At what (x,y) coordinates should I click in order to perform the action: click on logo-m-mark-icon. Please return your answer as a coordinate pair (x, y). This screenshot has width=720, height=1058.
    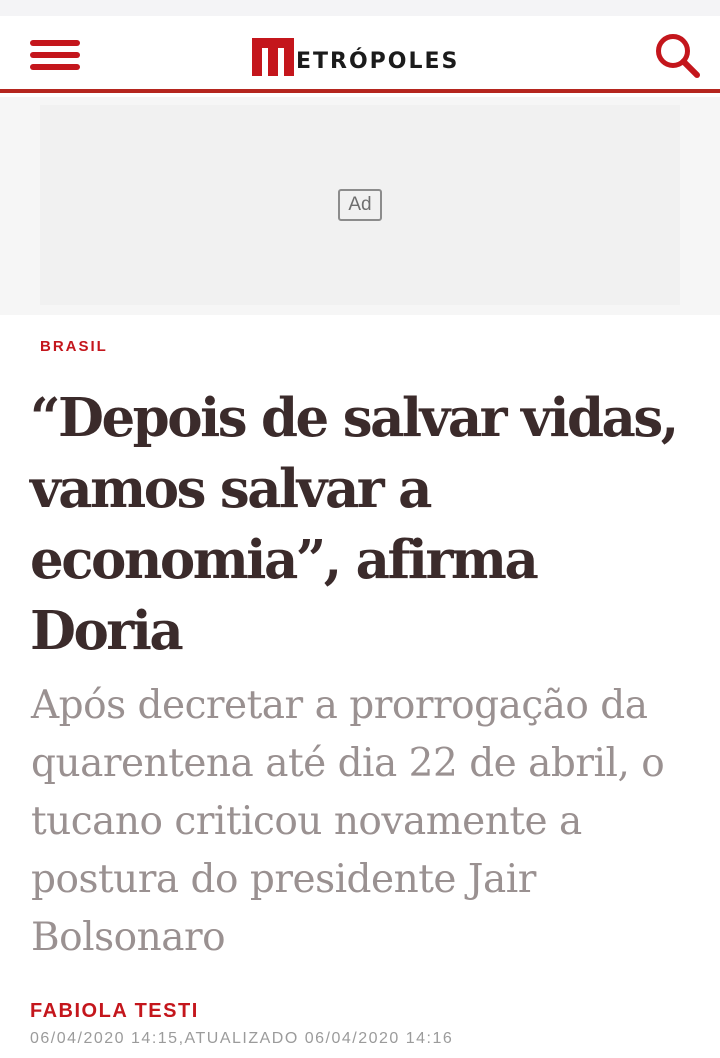
    Looking at the image, I should click on (273, 57).